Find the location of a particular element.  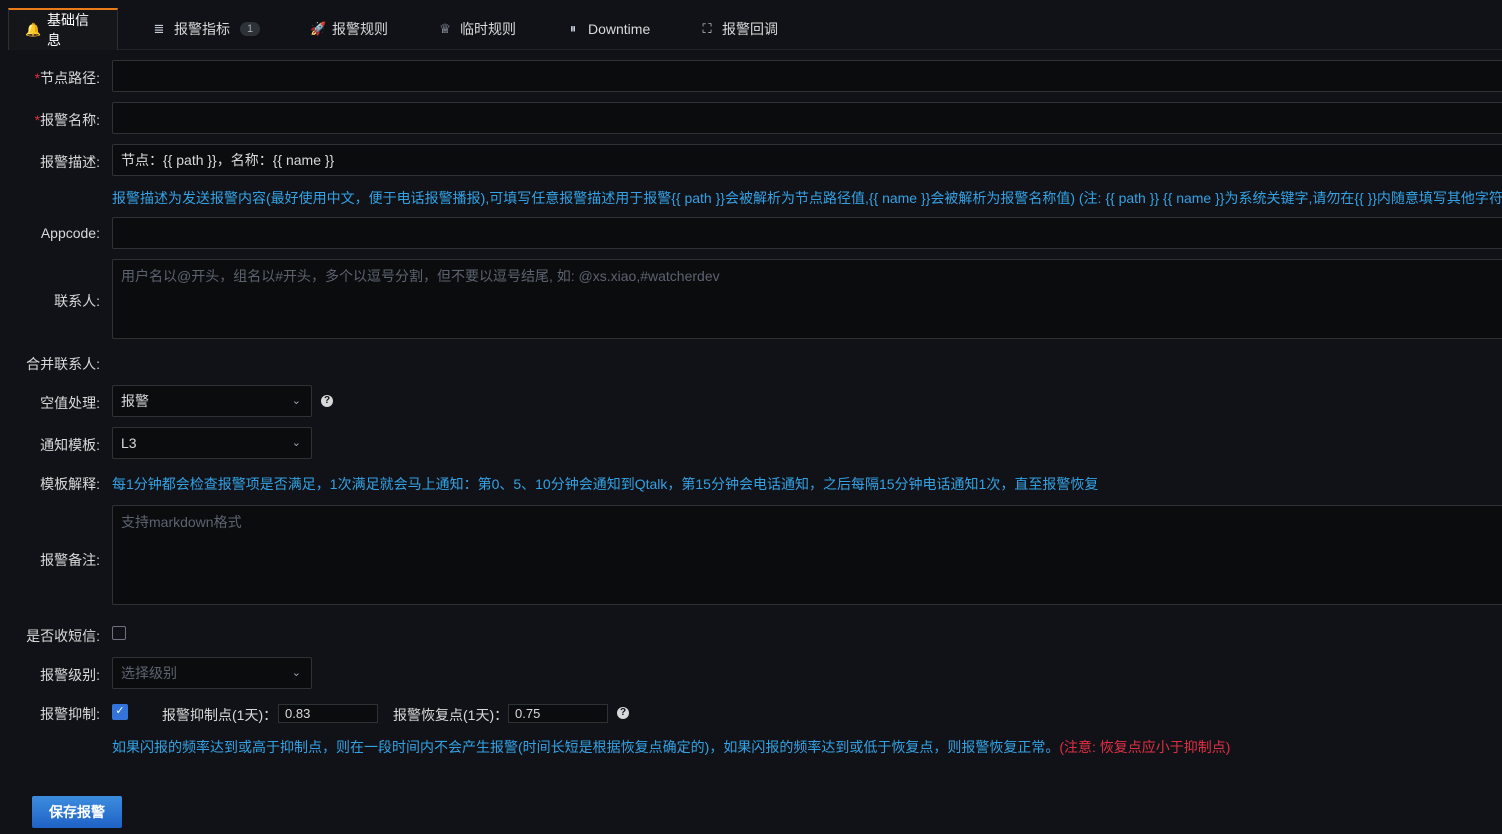

suppress-label: 报警抑制: is located at coordinates (70, 714).